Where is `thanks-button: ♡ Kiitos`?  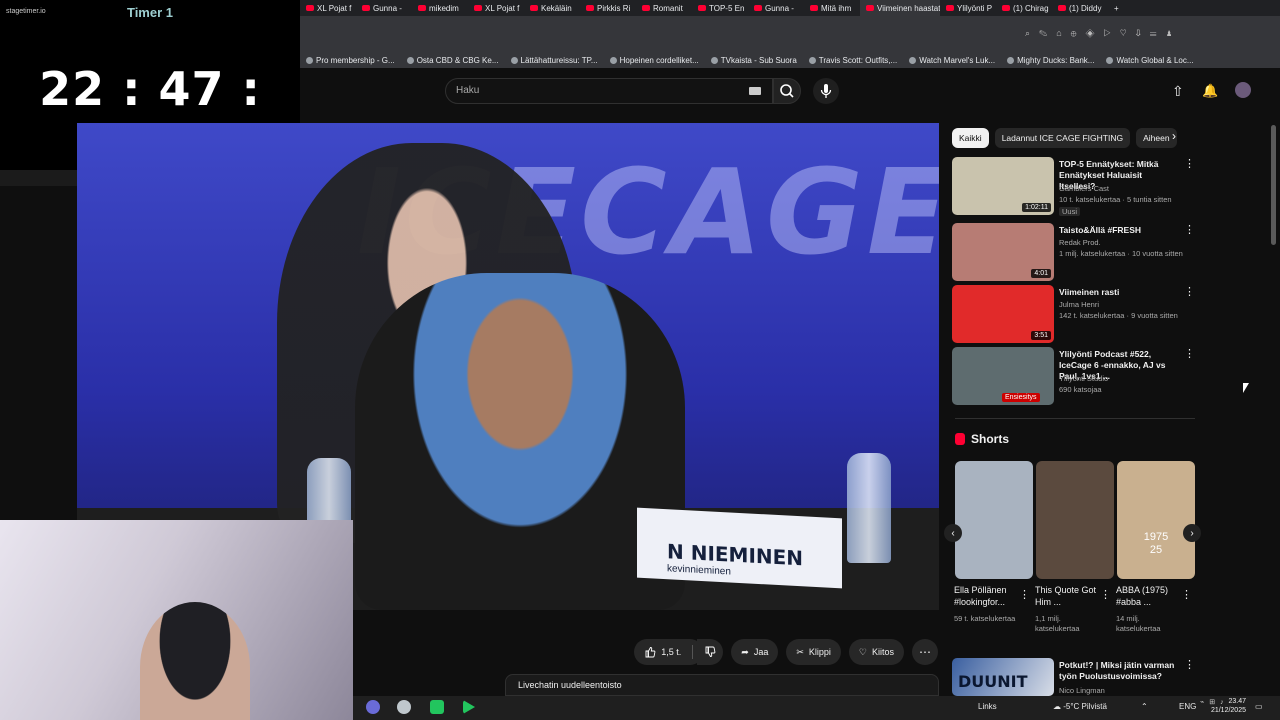 thanks-button: ♡ Kiitos is located at coordinates (876, 652).